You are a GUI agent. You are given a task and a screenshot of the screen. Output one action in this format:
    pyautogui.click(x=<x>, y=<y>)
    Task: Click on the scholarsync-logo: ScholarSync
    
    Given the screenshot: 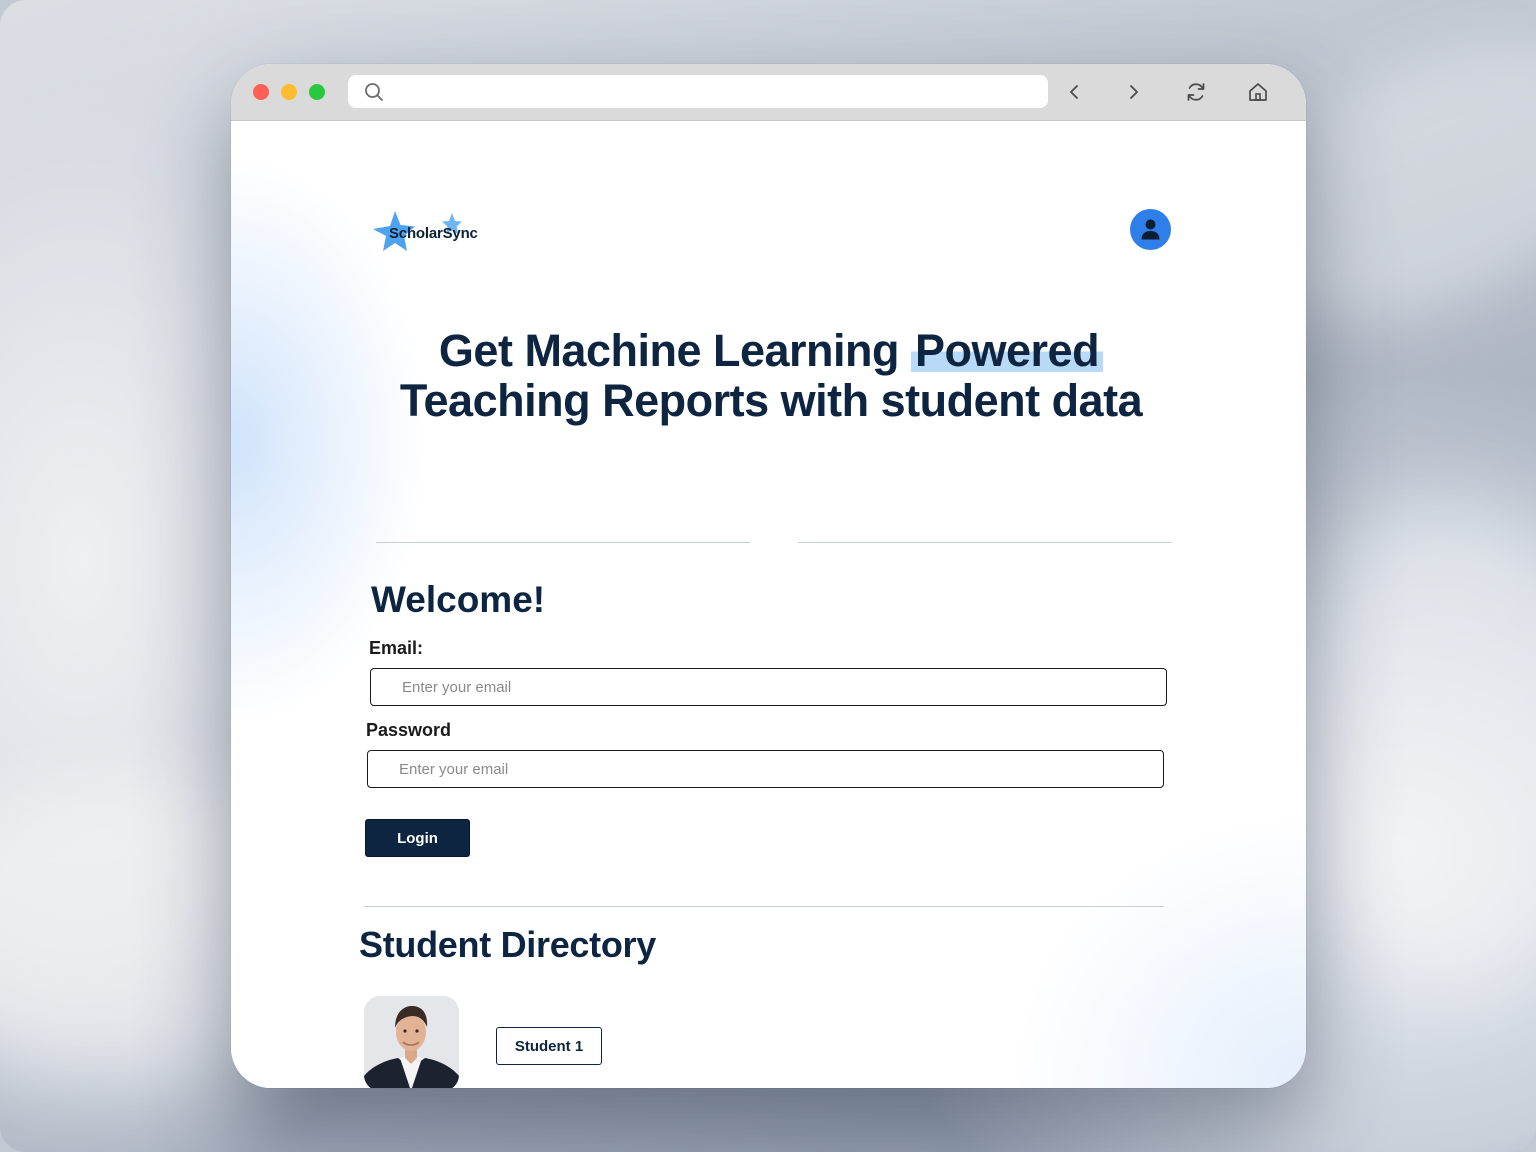 What is the action you would take?
    pyautogui.click(x=431, y=235)
    